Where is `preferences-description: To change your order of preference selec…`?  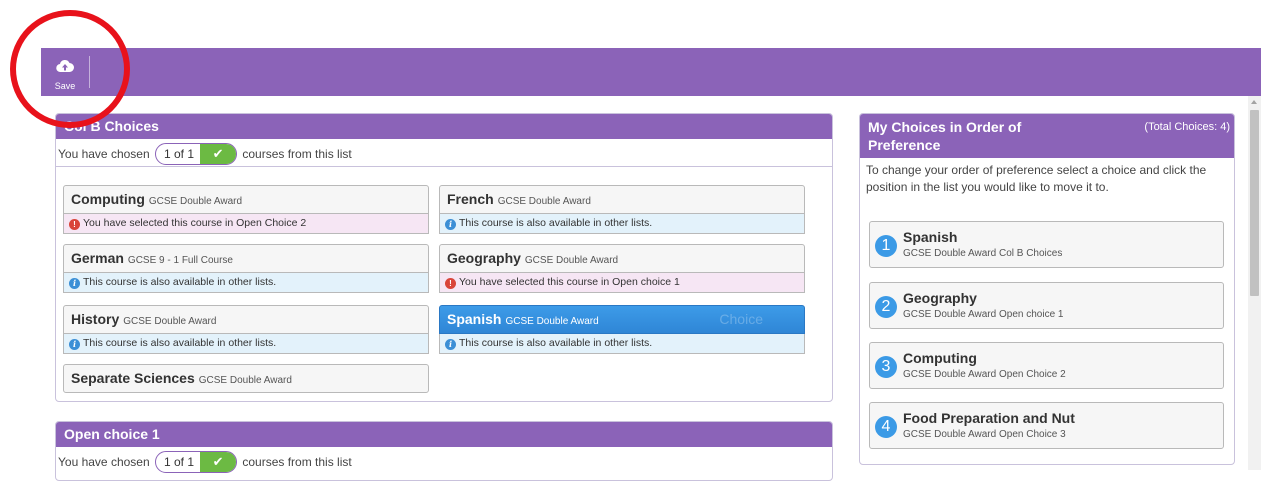
preferences-description: To change your order of preference selec… is located at coordinates (1036, 178).